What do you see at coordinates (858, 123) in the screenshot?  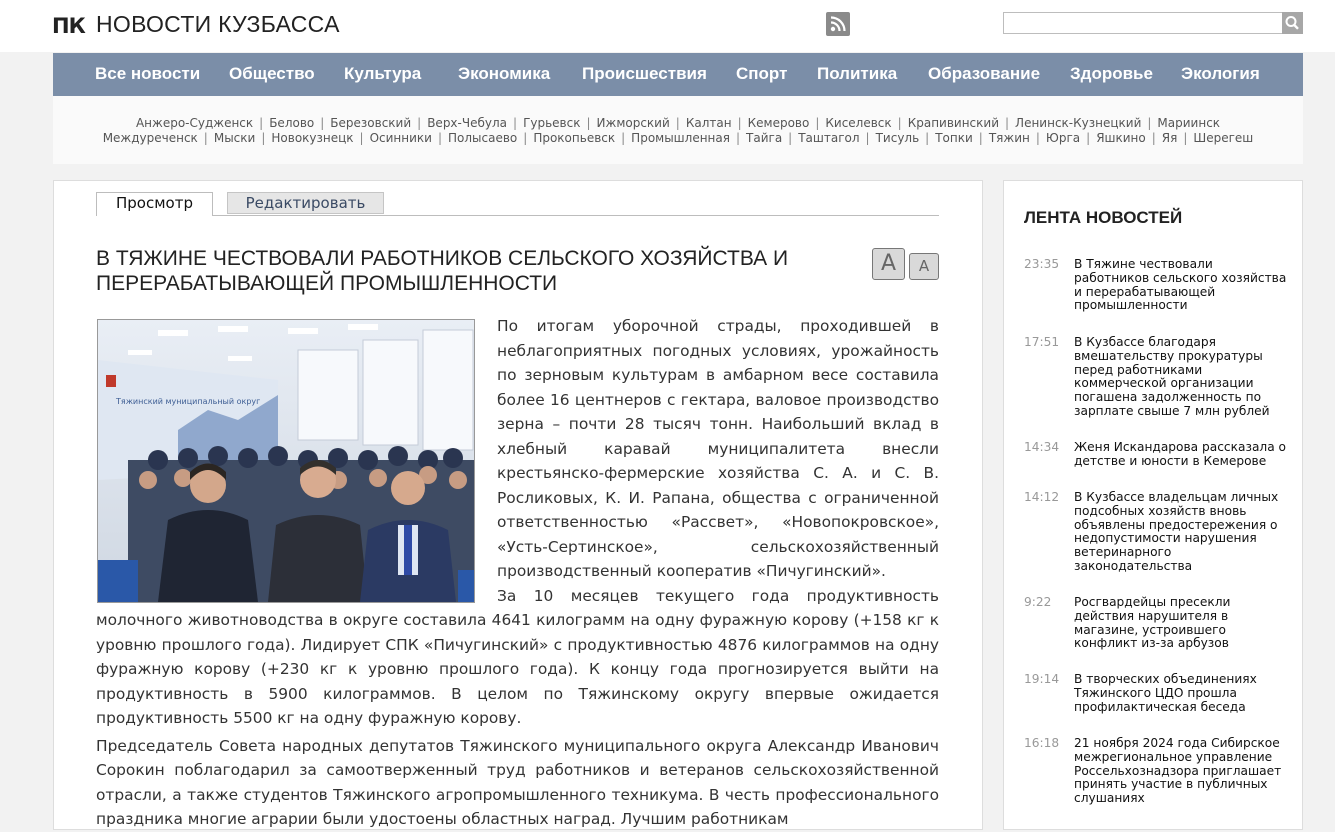 I see `city-link: Киселевск` at bounding box center [858, 123].